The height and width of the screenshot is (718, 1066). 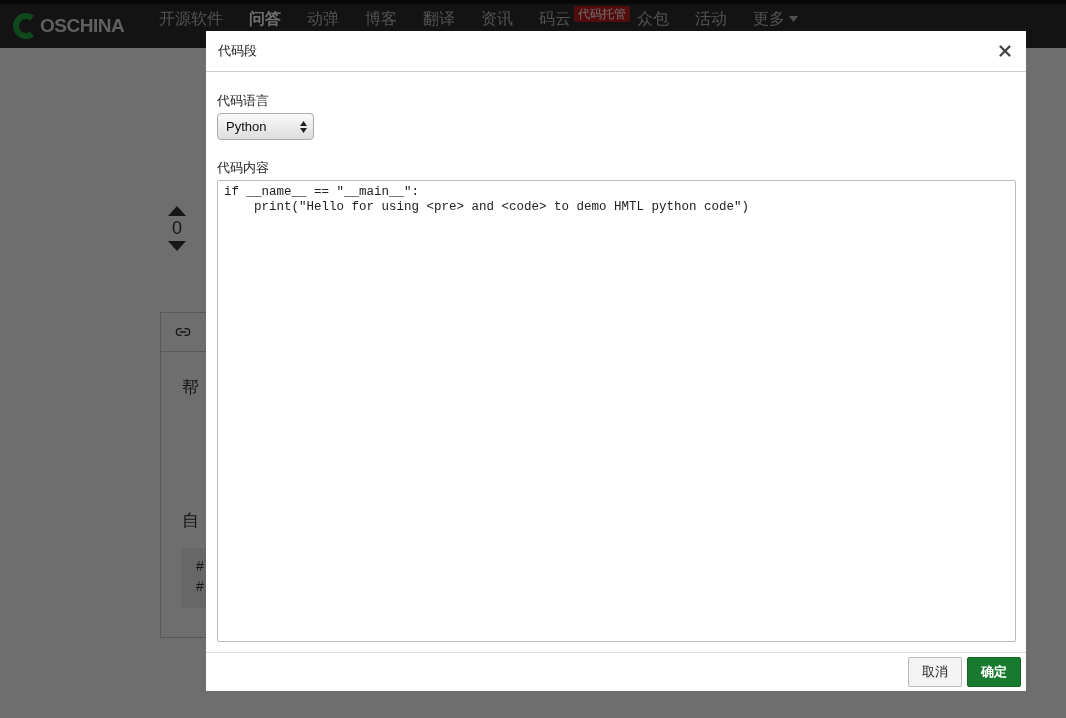 What do you see at coordinates (190, 388) in the screenshot?
I see `panel-text: 帮` at bounding box center [190, 388].